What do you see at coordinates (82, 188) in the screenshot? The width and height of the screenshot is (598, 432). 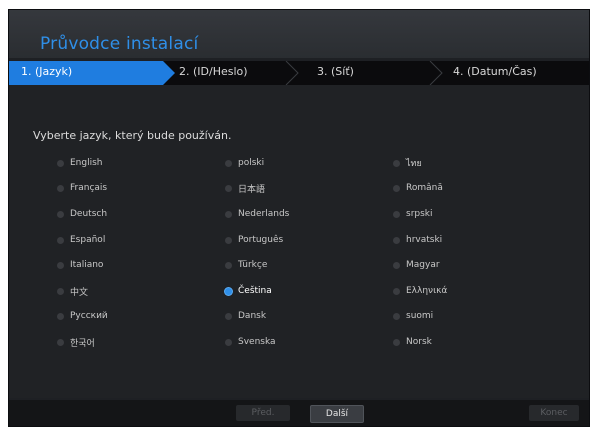 I see `language-option-french: Français` at bounding box center [82, 188].